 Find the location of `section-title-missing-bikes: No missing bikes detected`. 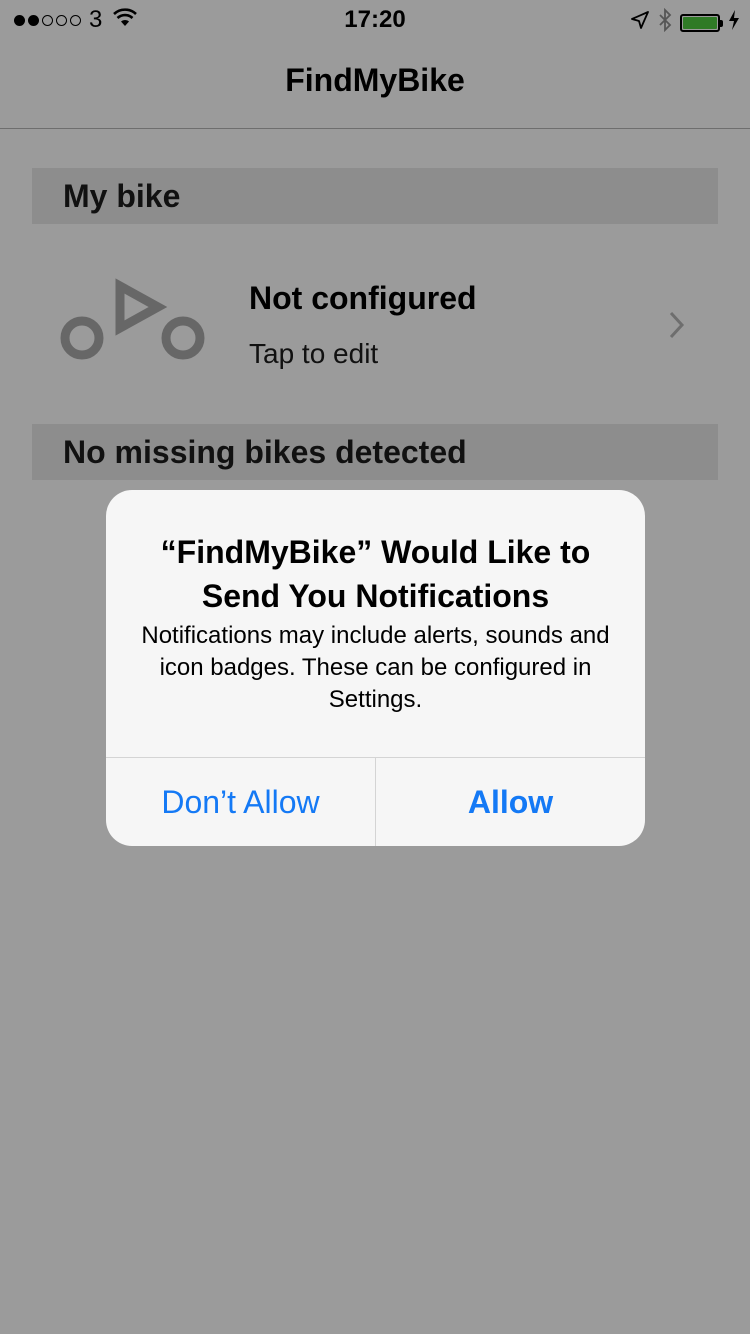

section-title-missing-bikes: No missing bikes detected is located at coordinates (265, 452).